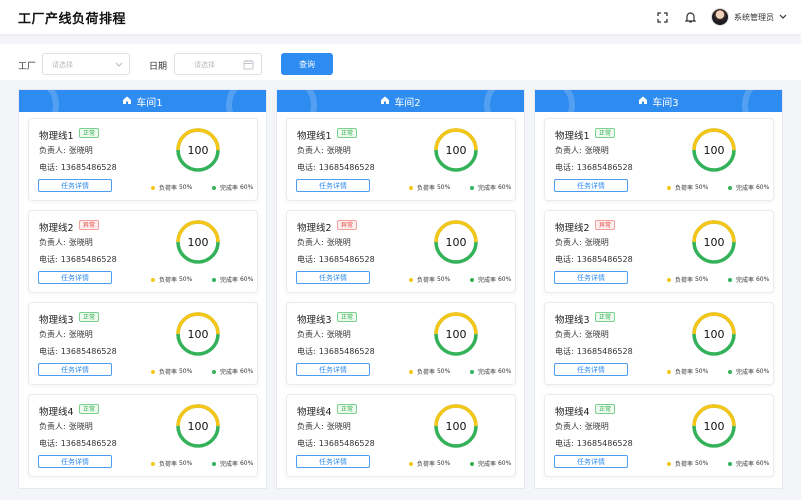 Image resolution: width=801 pixels, height=500 pixels. Describe the element at coordinates (314, 136) in the screenshot. I see `line-name: 物理线1` at that location.